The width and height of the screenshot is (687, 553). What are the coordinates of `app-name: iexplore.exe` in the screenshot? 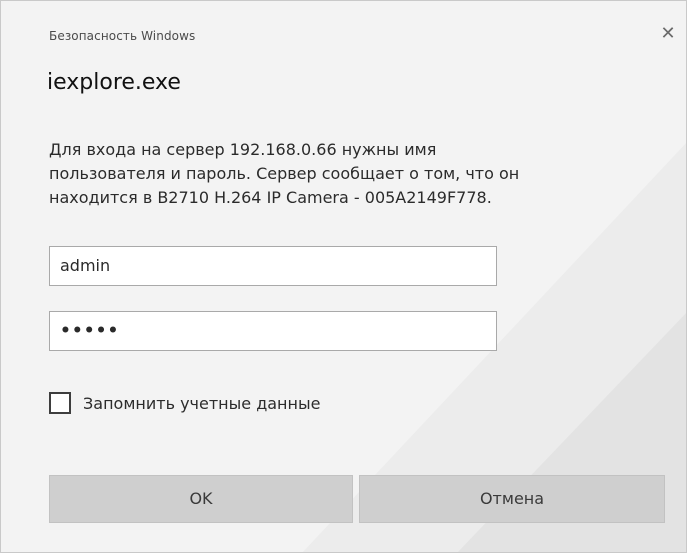 It's located at (114, 82).